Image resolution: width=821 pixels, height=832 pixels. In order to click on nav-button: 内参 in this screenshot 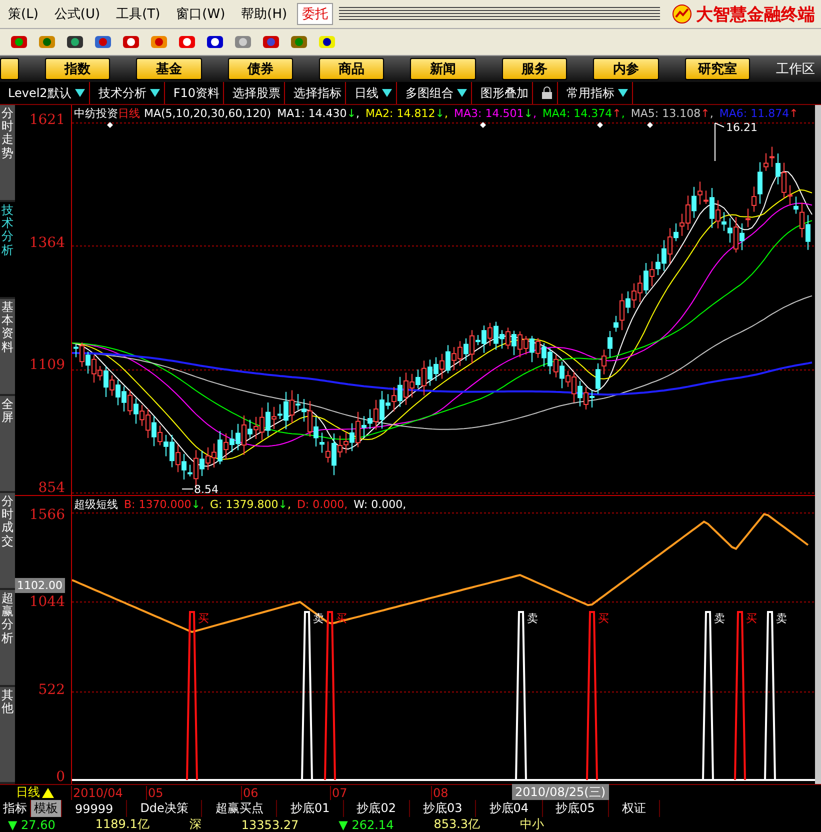, I will do `click(626, 69)`.